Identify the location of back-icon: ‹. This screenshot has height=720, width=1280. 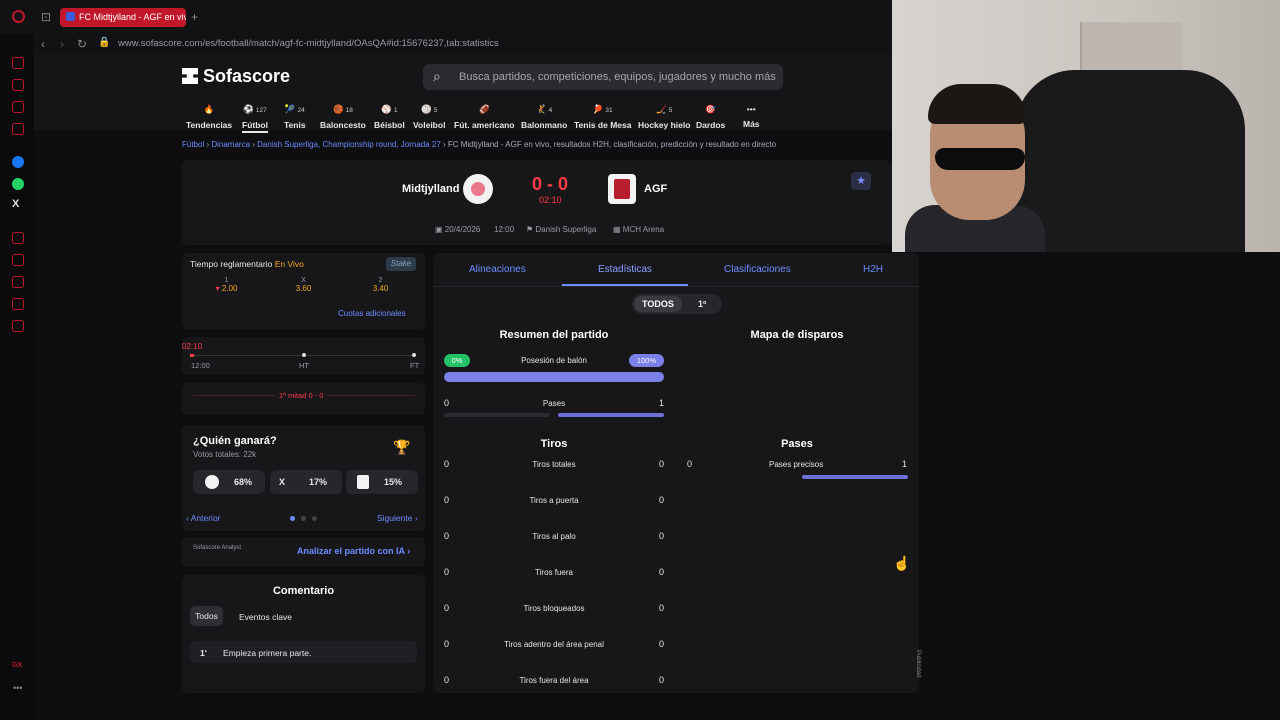
(43, 44).